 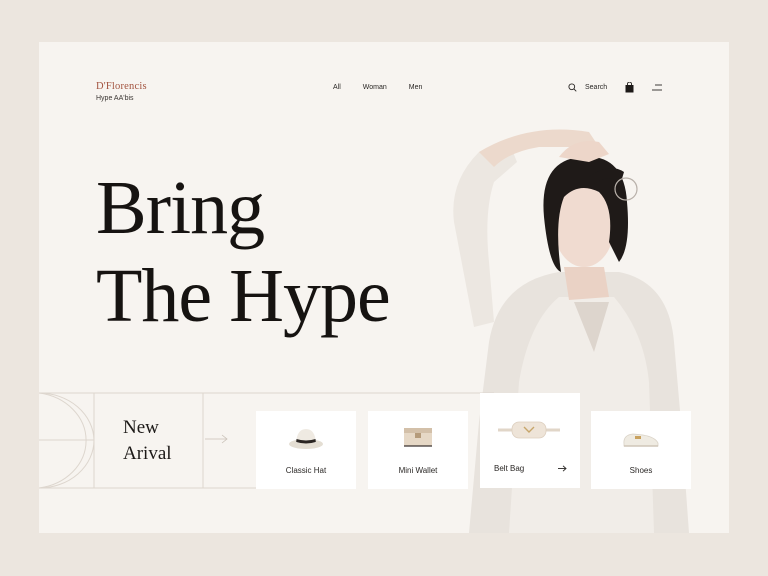 What do you see at coordinates (147, 441) in the screenshot?
I see `new-arrival-label: New Arival` at bounding box center [147, 441].